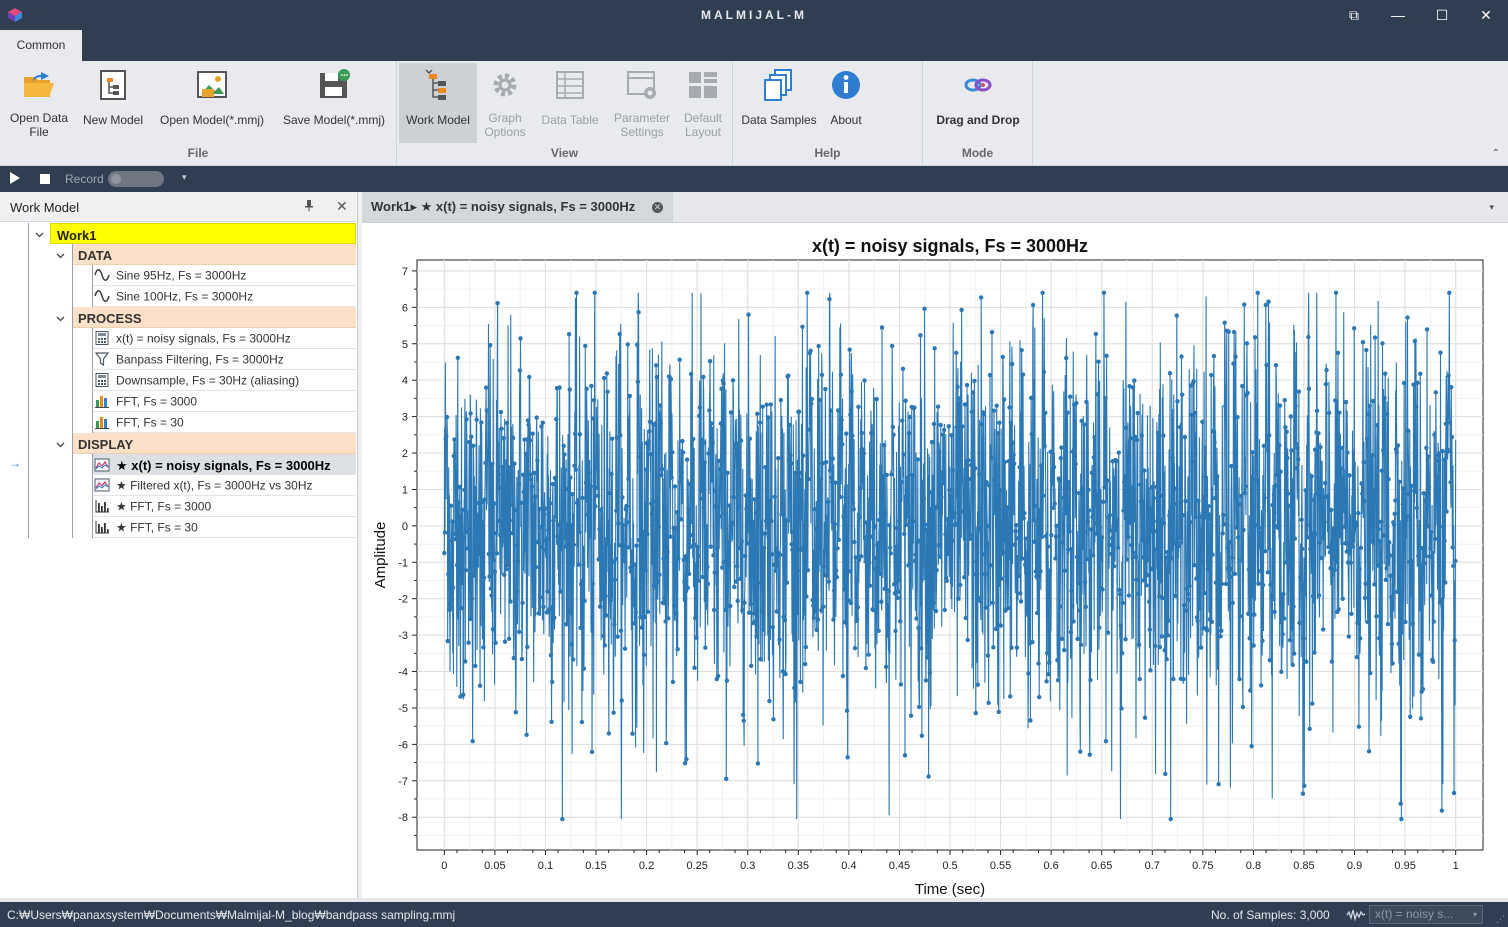 This screenshot has height=927, width=1508. I want to click on graph-options-button: Graph Options, so click(505, 103).